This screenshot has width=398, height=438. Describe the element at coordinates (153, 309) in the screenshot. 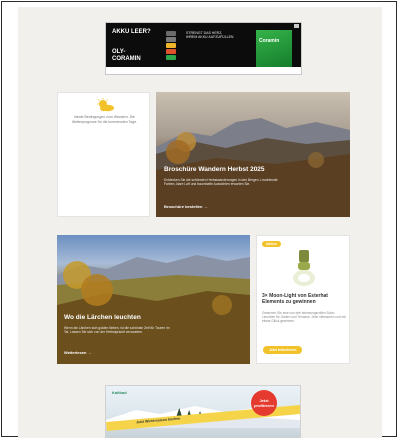

I see `larch-valley-image` at that location.